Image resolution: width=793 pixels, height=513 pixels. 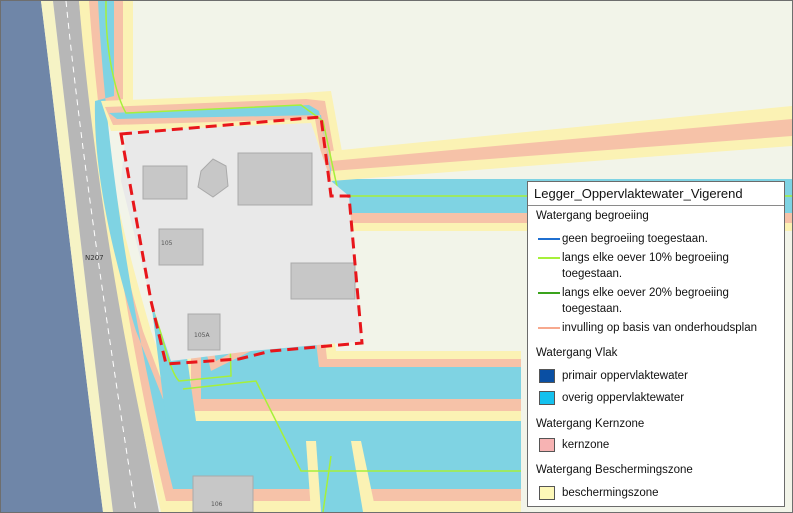 What do you see at coordinates (654, 328) in the screenshot?
I see `legend-item-onderhoudsplan: invulling op basis van onderhoudsplan` at bounding box center [654, 328].